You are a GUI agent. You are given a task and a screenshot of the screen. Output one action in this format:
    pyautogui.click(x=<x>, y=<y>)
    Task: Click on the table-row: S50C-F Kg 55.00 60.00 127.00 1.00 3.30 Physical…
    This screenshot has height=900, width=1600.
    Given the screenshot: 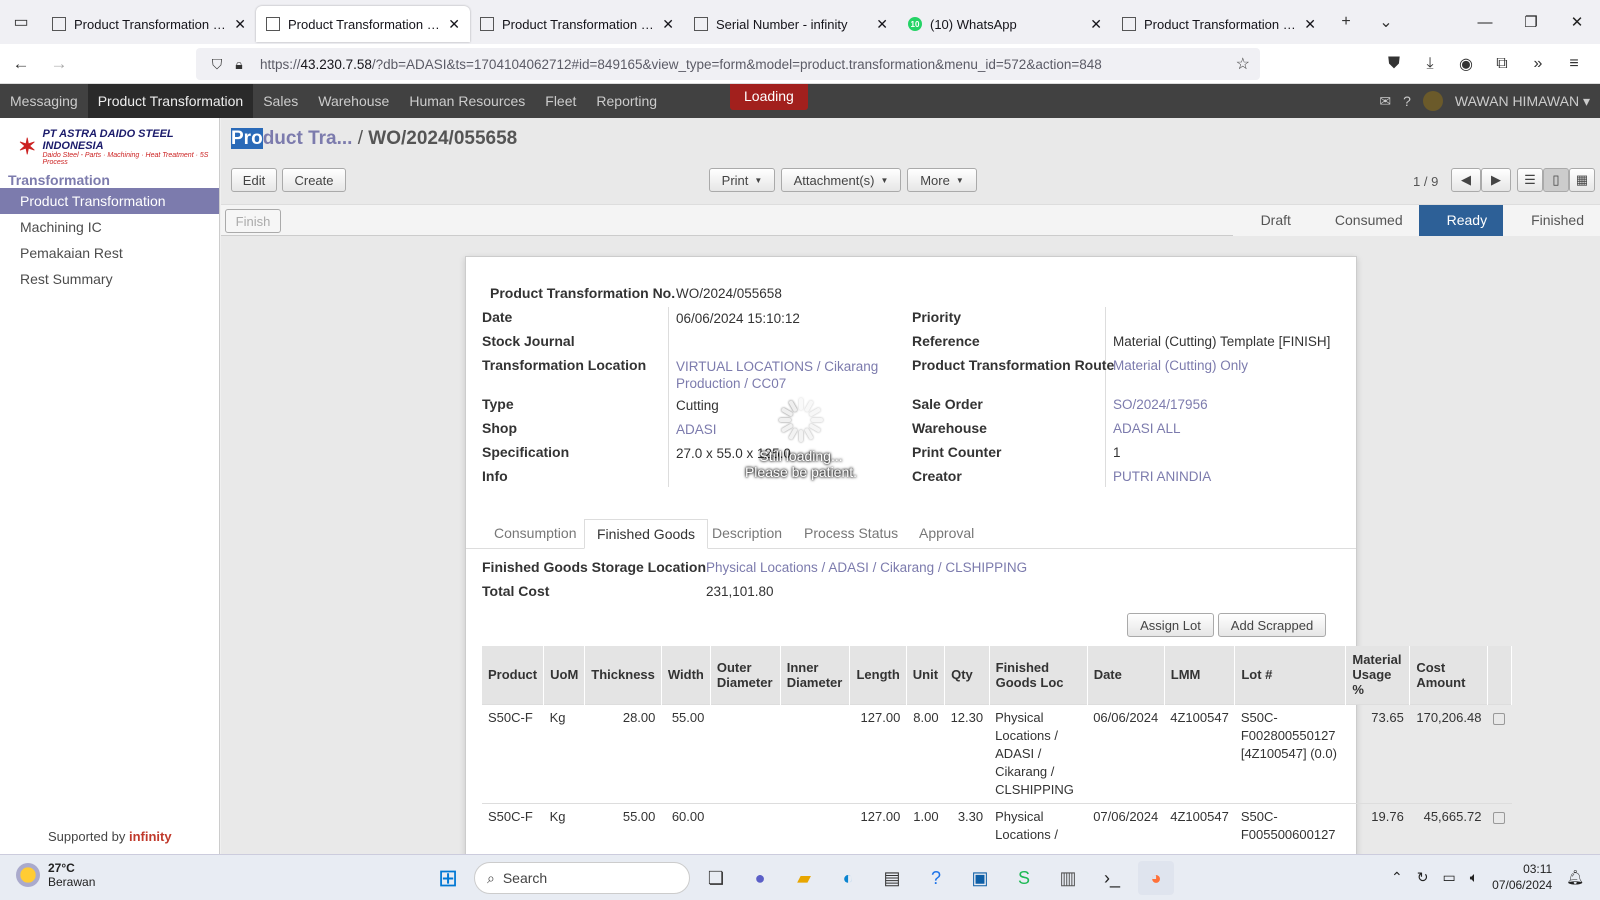 What is the action you would take?
    pyautogui.click(x=997, y=825)
    